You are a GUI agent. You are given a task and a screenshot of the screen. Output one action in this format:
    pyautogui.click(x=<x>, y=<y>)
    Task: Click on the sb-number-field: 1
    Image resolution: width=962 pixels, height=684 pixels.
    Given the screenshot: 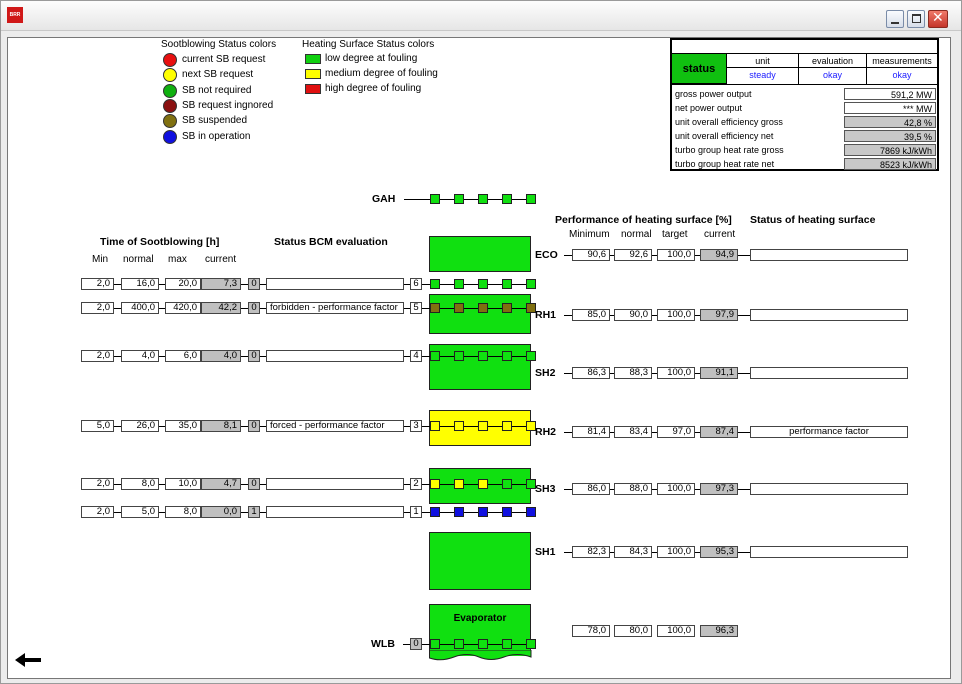 What is the action you would take?
    pyautogui.click(x=416, y=512)
    